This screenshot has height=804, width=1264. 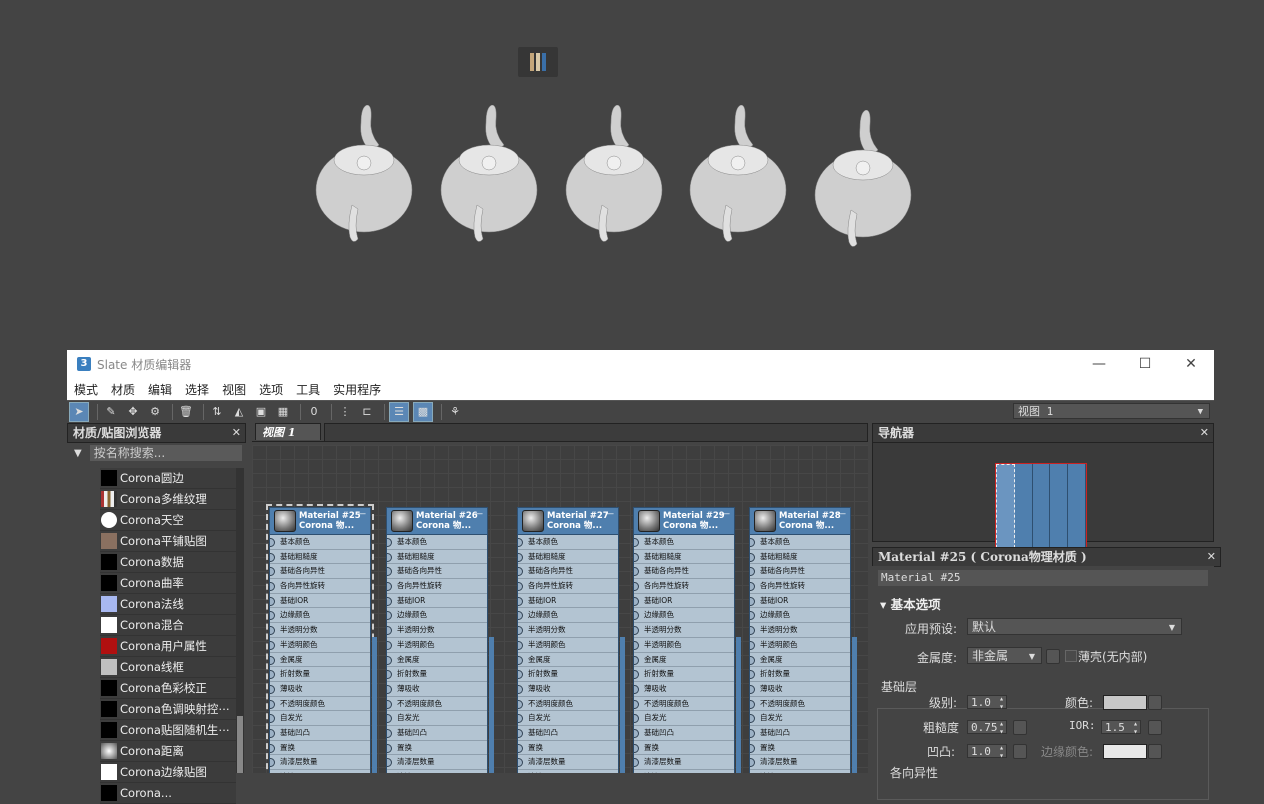 I want to click on menu-mode: 模式, so click(x=86, y=389).